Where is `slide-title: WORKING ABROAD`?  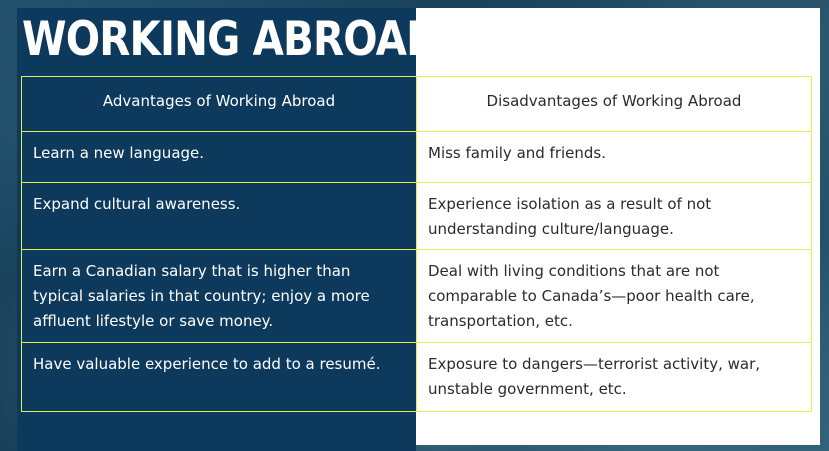
slide-title: WORKING ABROAD is located at coordinates (231, 39).